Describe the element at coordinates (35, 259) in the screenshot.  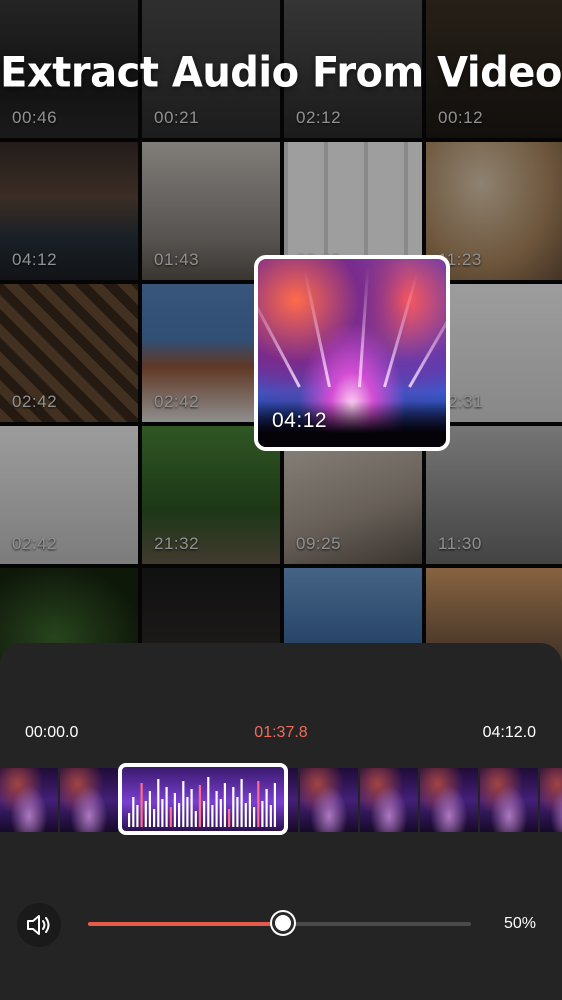
I see `video-duration: 04:12` at that location.